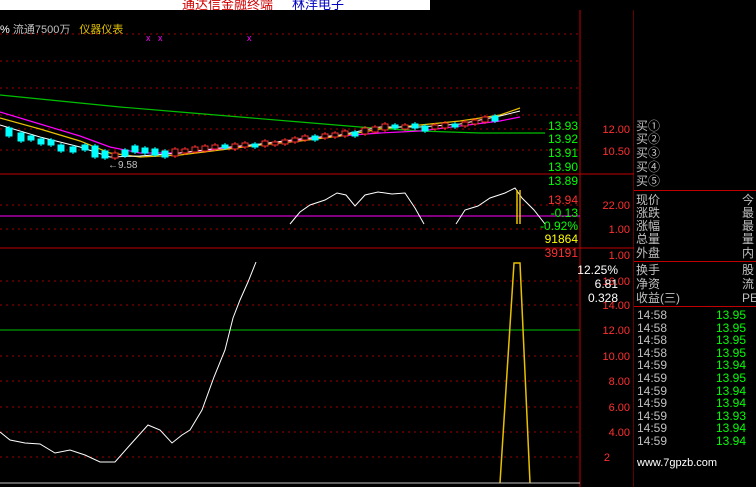  Describe the element at coordinates (619, 382) in the screenshot. I see `axis-tick: 8.00` at that location.